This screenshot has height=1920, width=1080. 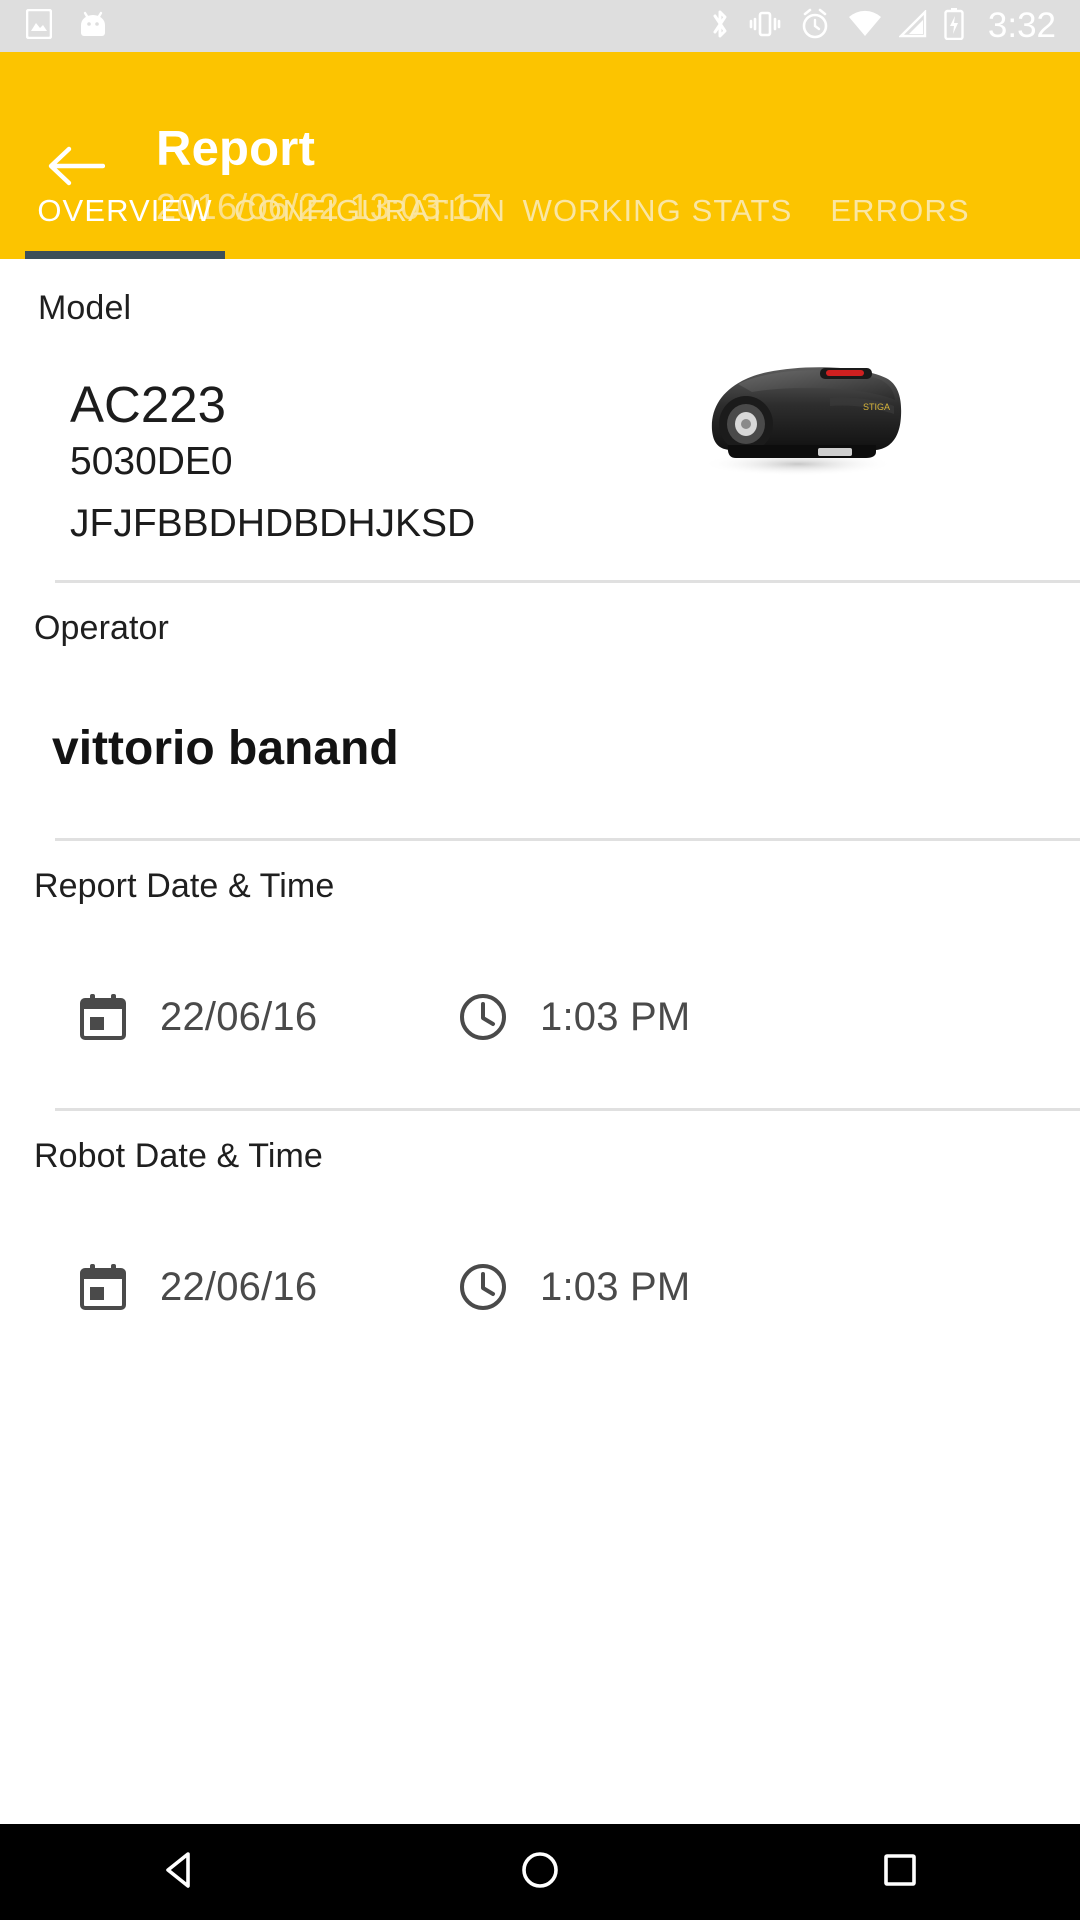 I want to click on android-head-icon, so click(x=93, y=26).